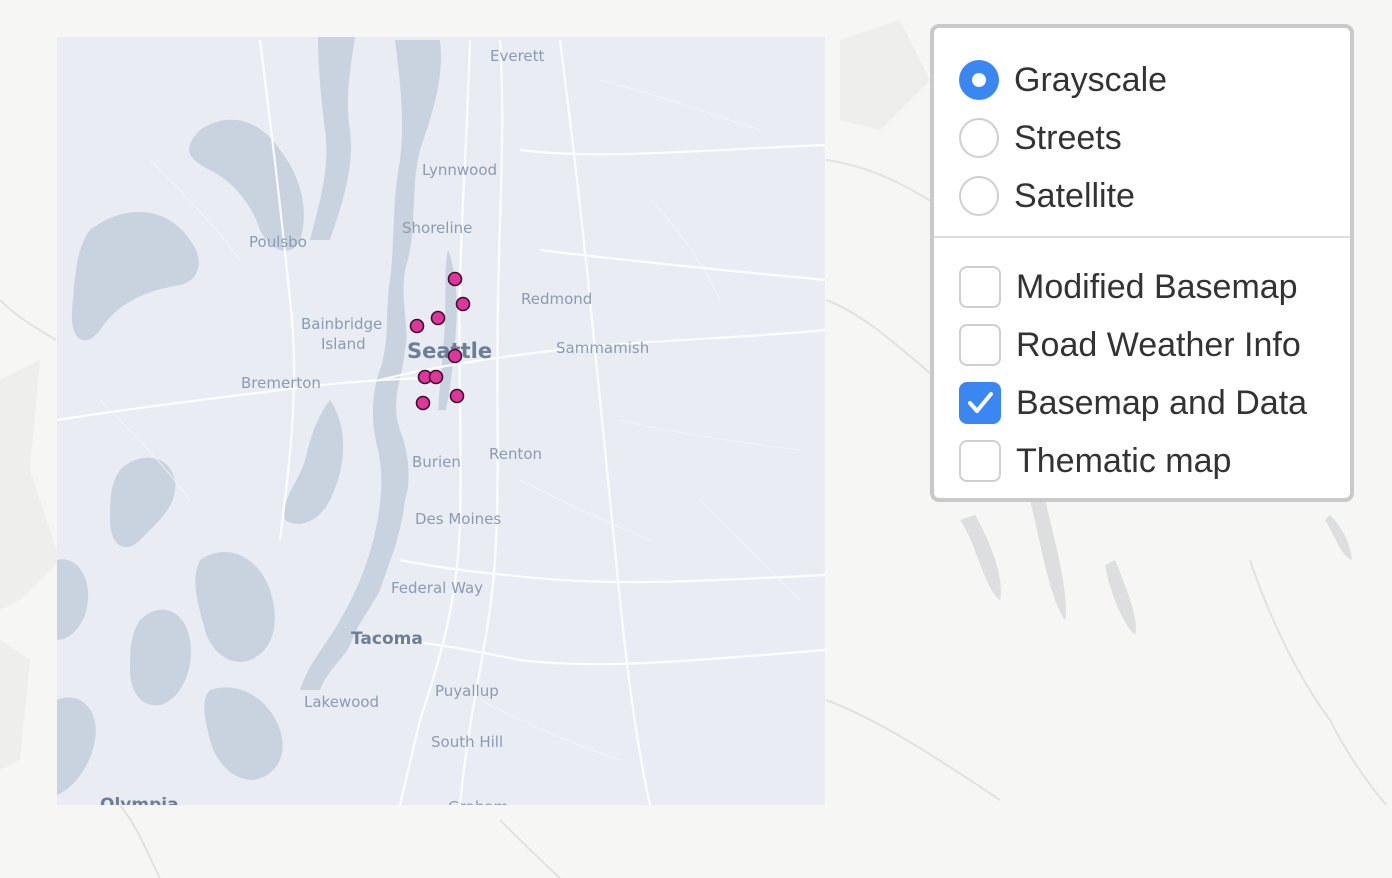 The height and width of the screenshot is (878, 1392). What do you see at coordinates (1074, 195) in the screenshot?
I see `satellite-label: Satellite` at bounding box center [1074, 195].